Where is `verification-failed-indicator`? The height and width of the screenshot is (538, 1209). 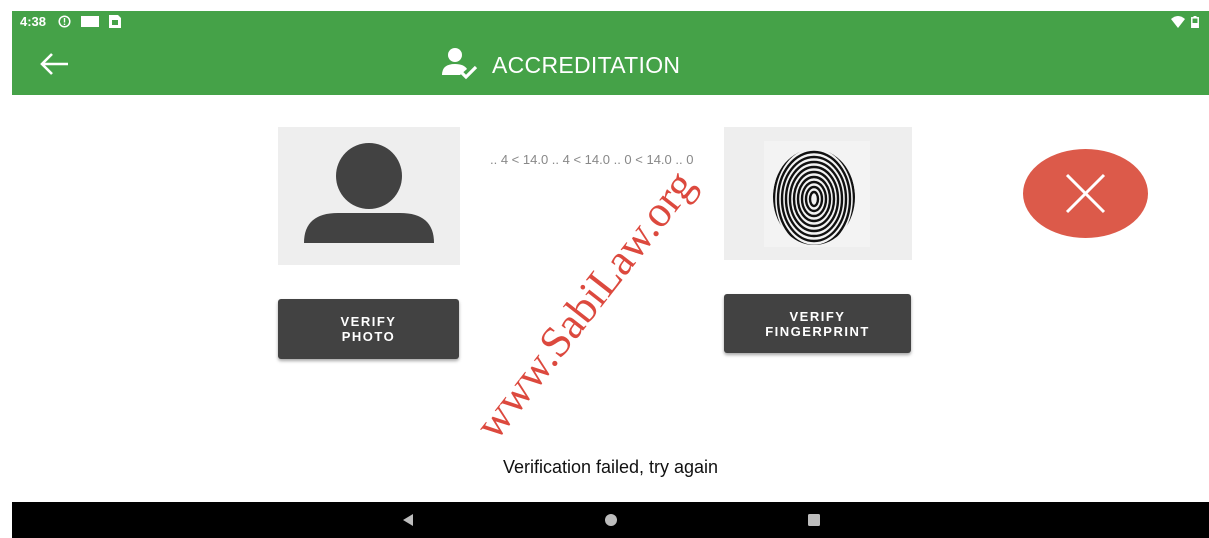
verification-failed-indicator is located at coordinates (1085, 193).